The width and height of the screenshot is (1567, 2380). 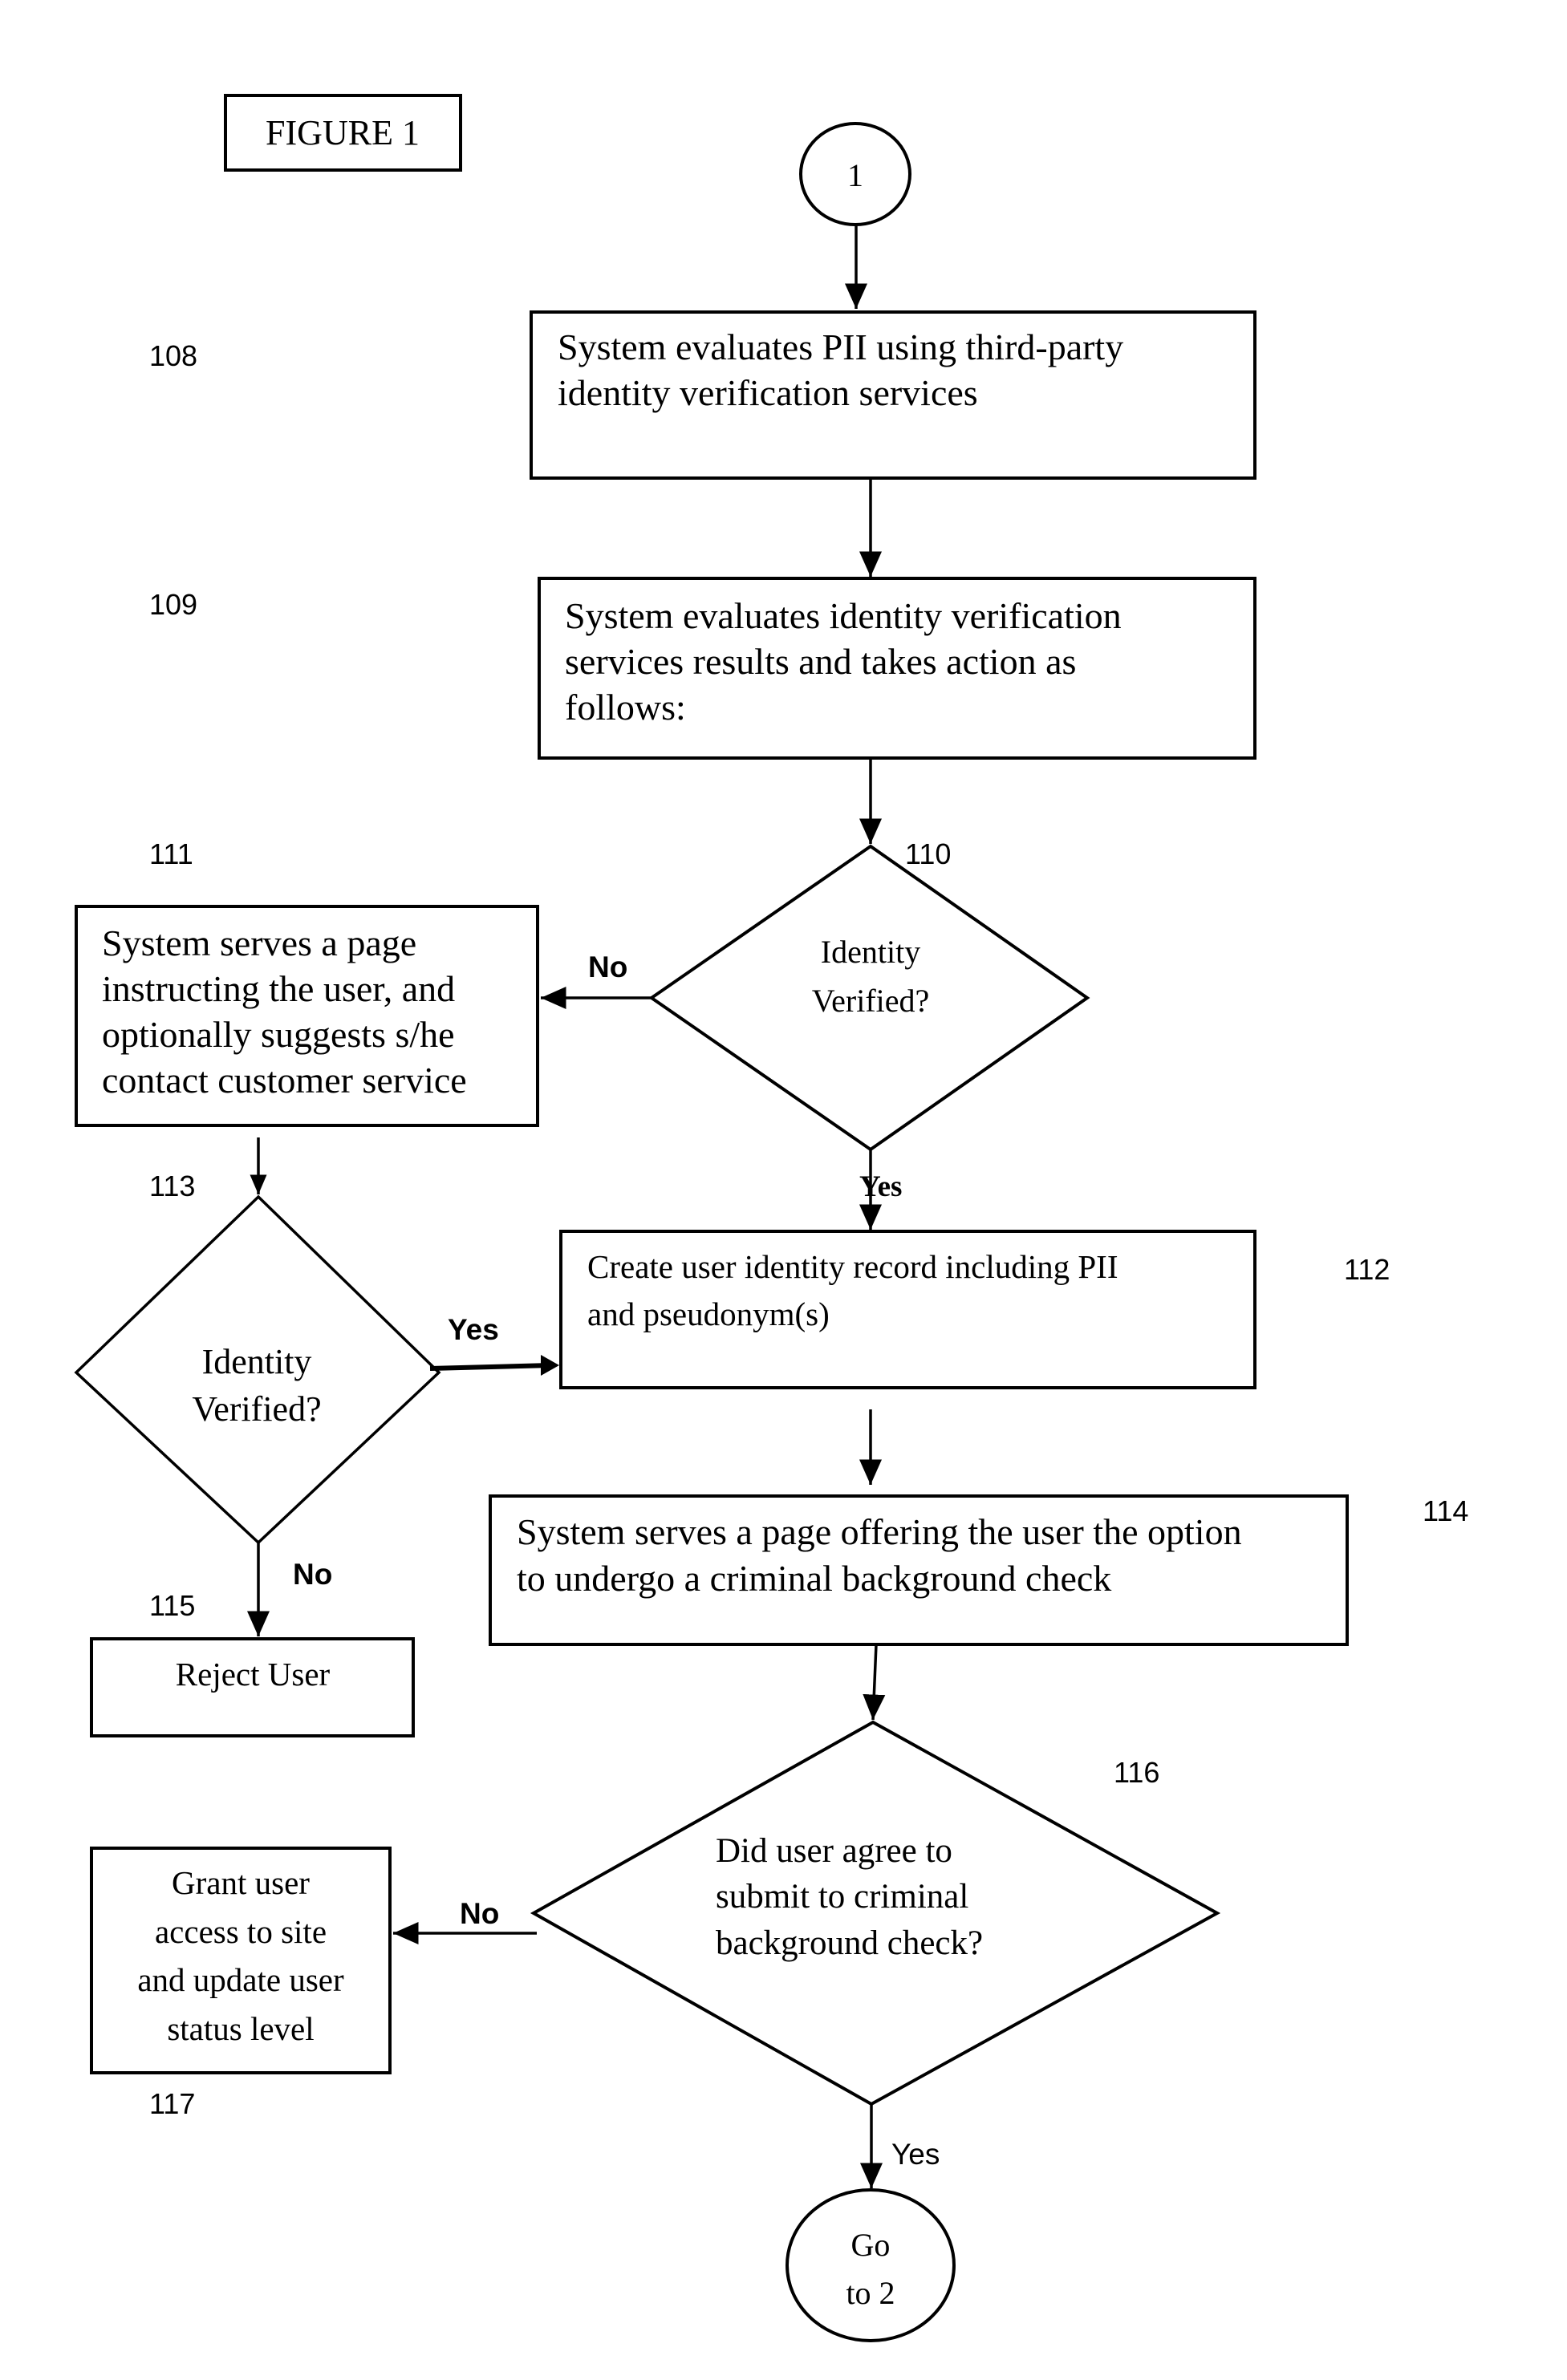 What do you see at coordinates (240, 2028) in the screenshot?
I see `step-117-line-4: status level` at bounding box center [240, 2028].